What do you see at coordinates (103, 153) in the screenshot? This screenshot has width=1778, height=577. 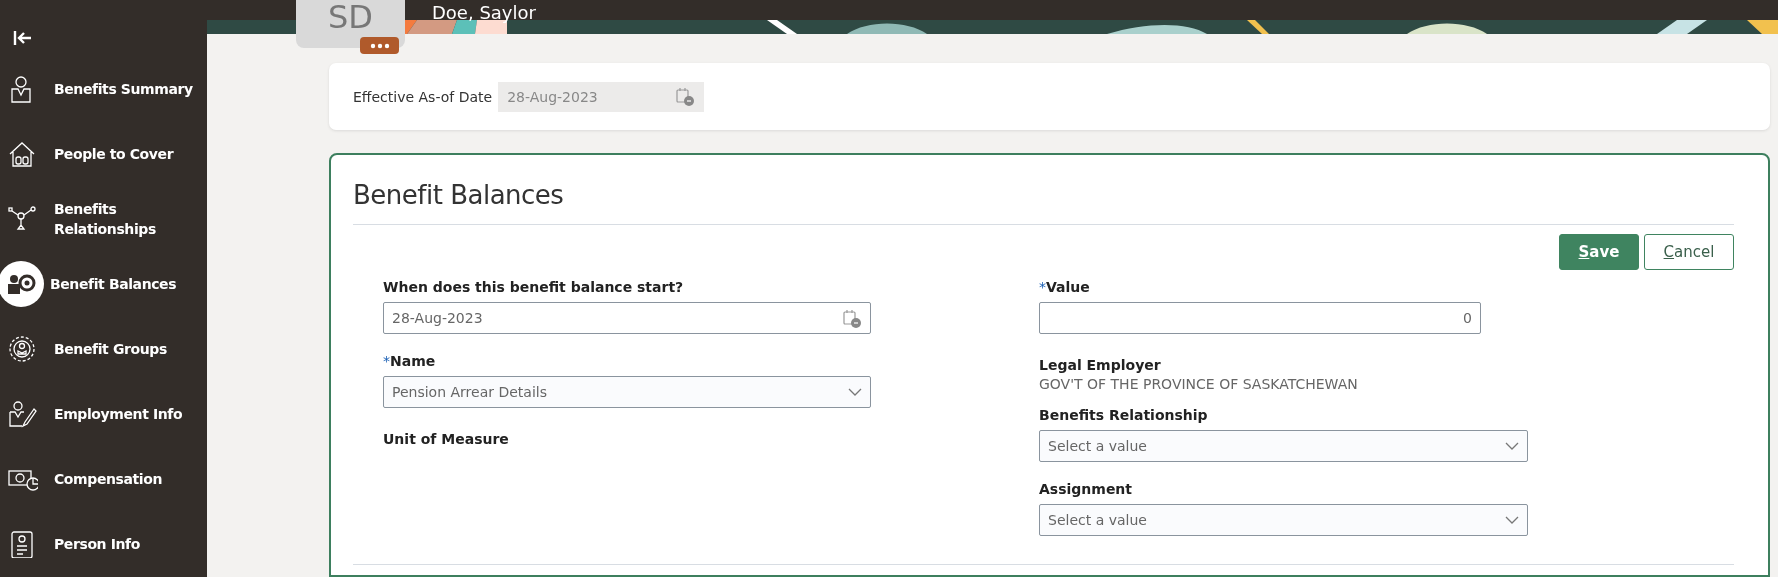 I see `sidebar-item: People to Cover` at bounding box center [103, 153].